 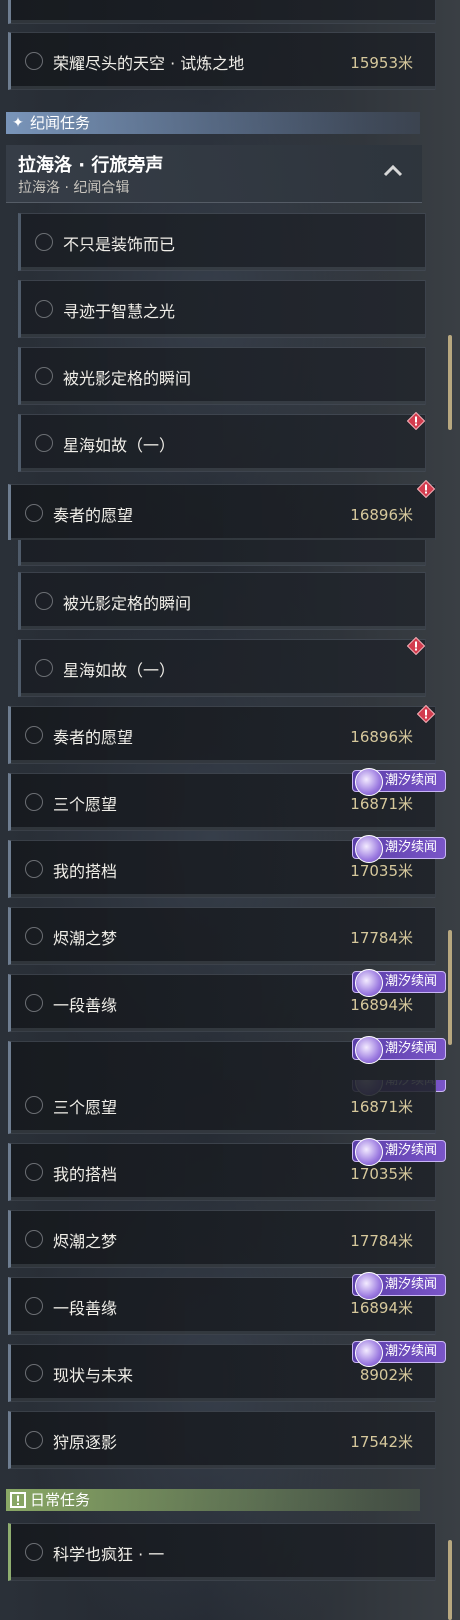 What do you see at coordinates (222, 242) in the screenshot?
I see `quest-card-decor: 不只是装饰而已` at bounding box center [222, 242].